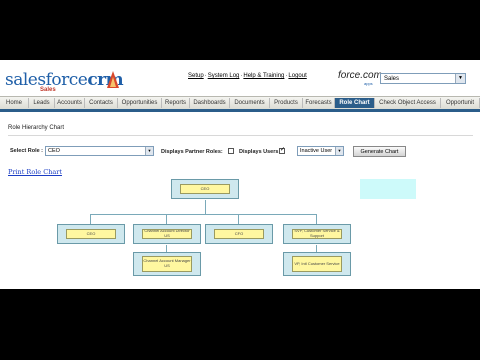  I want to click on tab-documents: Documents, so click(250, 103).